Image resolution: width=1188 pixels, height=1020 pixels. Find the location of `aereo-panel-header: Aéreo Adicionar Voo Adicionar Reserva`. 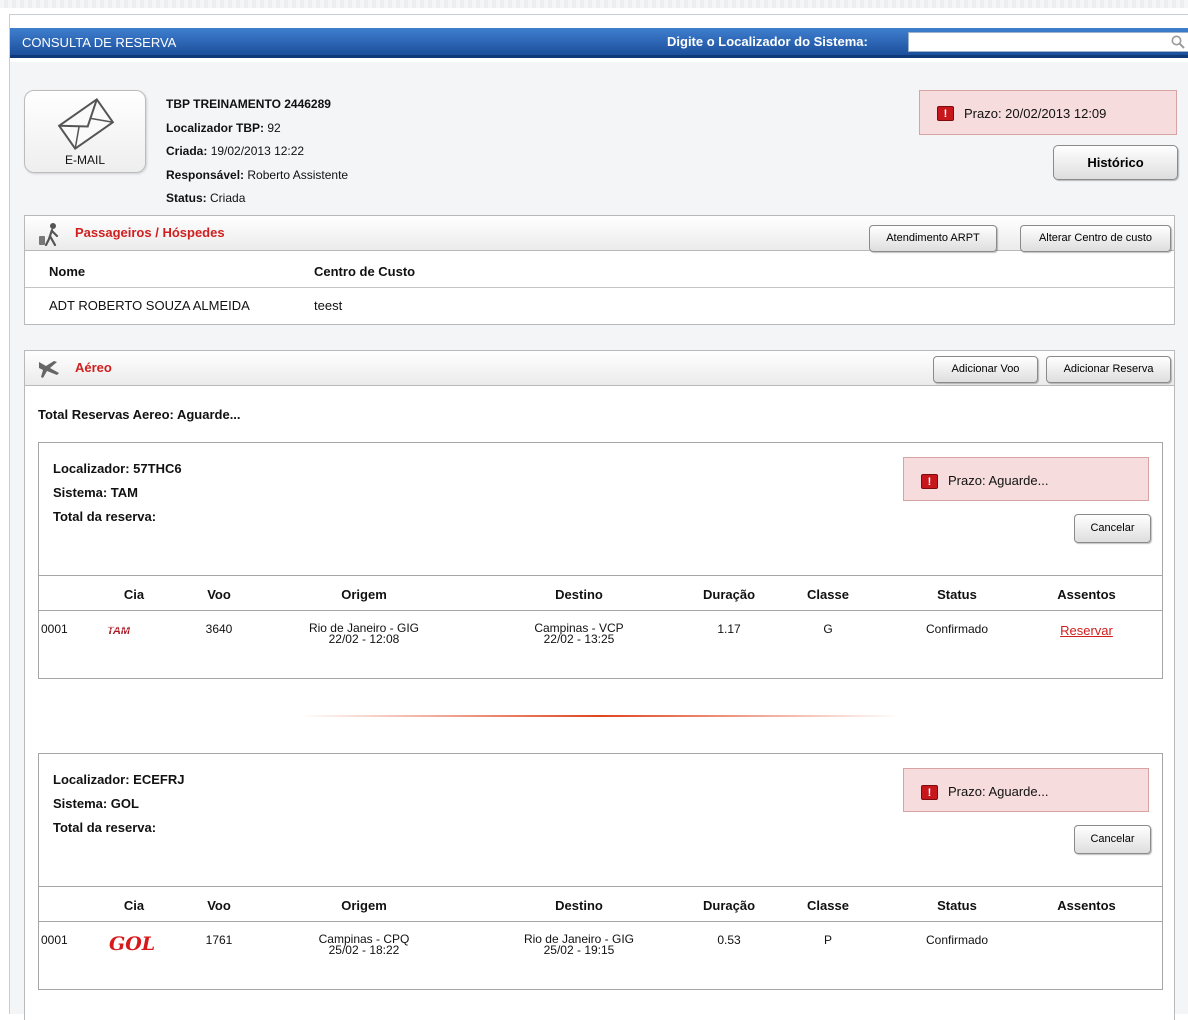

aereo-panel-header: Aéreo Adicionar Voo Adicionar Reserva is located at coordinates (599, 368).